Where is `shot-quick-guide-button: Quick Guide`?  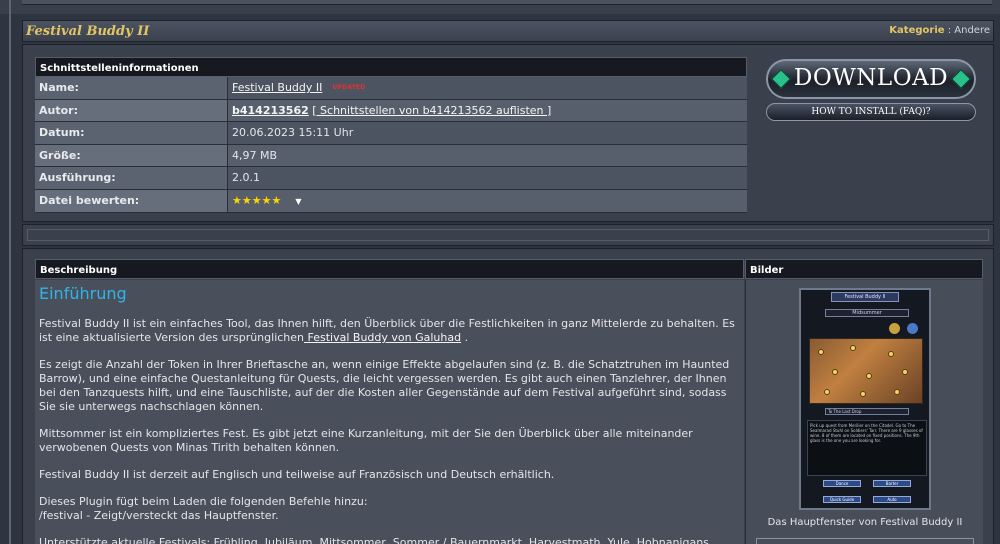 shot-quick-guide-button: Quick Guide is located at coordinates (842, 499).